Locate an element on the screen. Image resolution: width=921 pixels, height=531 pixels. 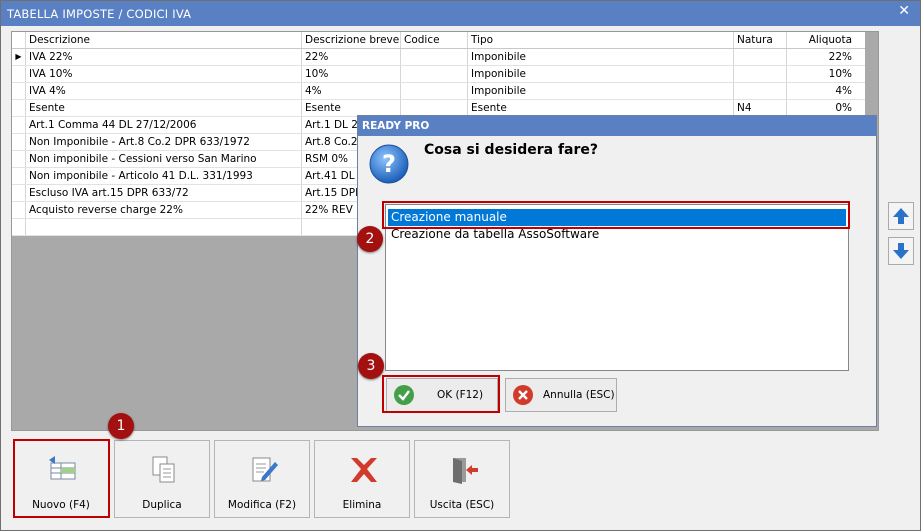
cell-descrizione: IVA 10% is located at coordinates (163, 74).